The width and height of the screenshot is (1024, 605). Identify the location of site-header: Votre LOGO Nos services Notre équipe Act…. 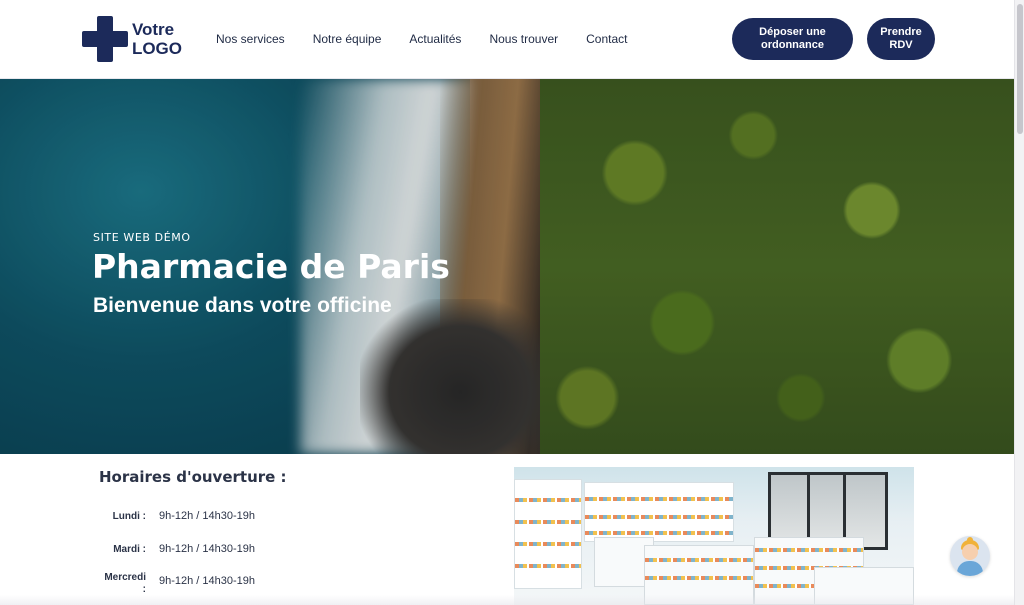
(507, 39).